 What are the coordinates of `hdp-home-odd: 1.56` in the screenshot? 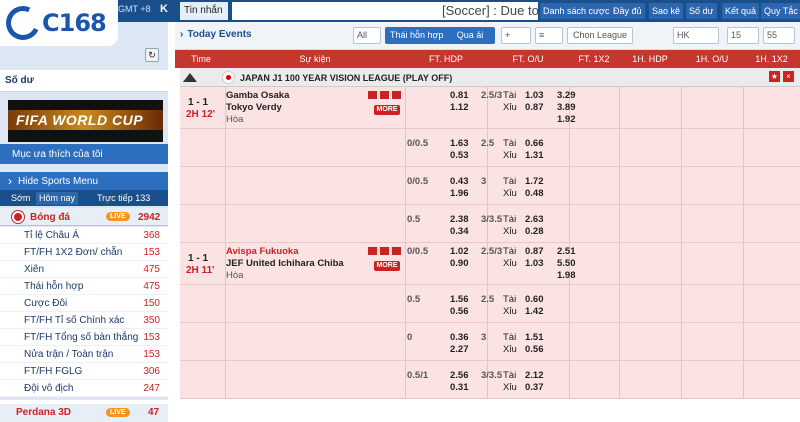 It's located at (459, 299).